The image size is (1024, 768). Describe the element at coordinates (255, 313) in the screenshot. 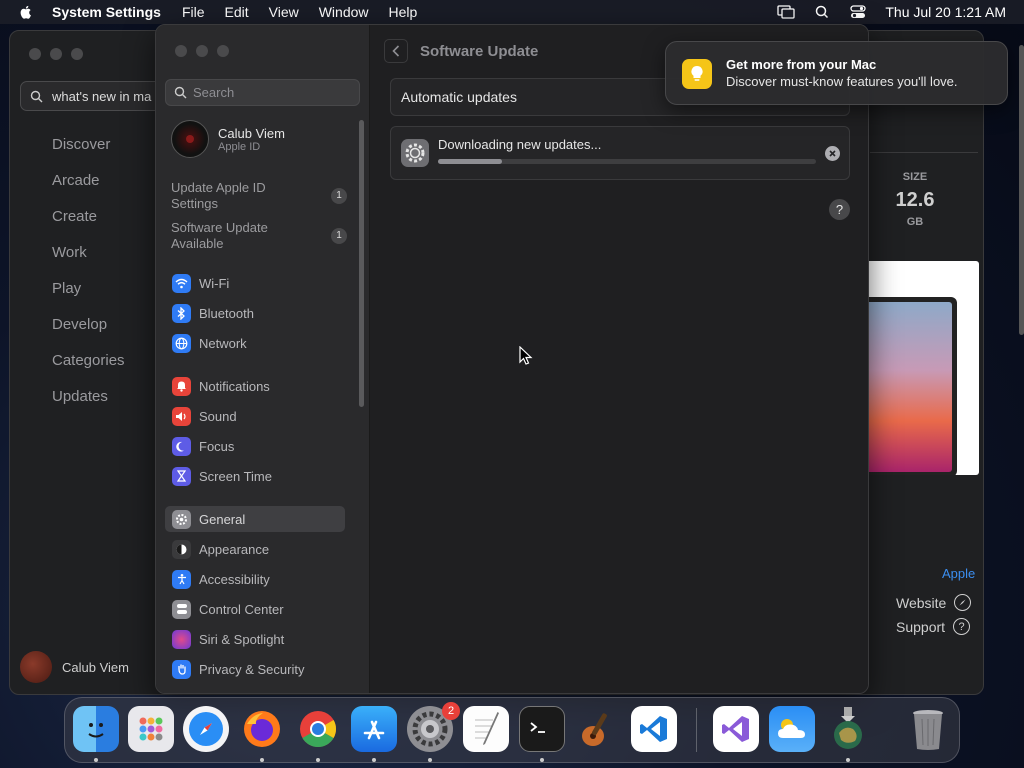

I see `sidebar-item-bluetooth: Bluetooth` at that location.